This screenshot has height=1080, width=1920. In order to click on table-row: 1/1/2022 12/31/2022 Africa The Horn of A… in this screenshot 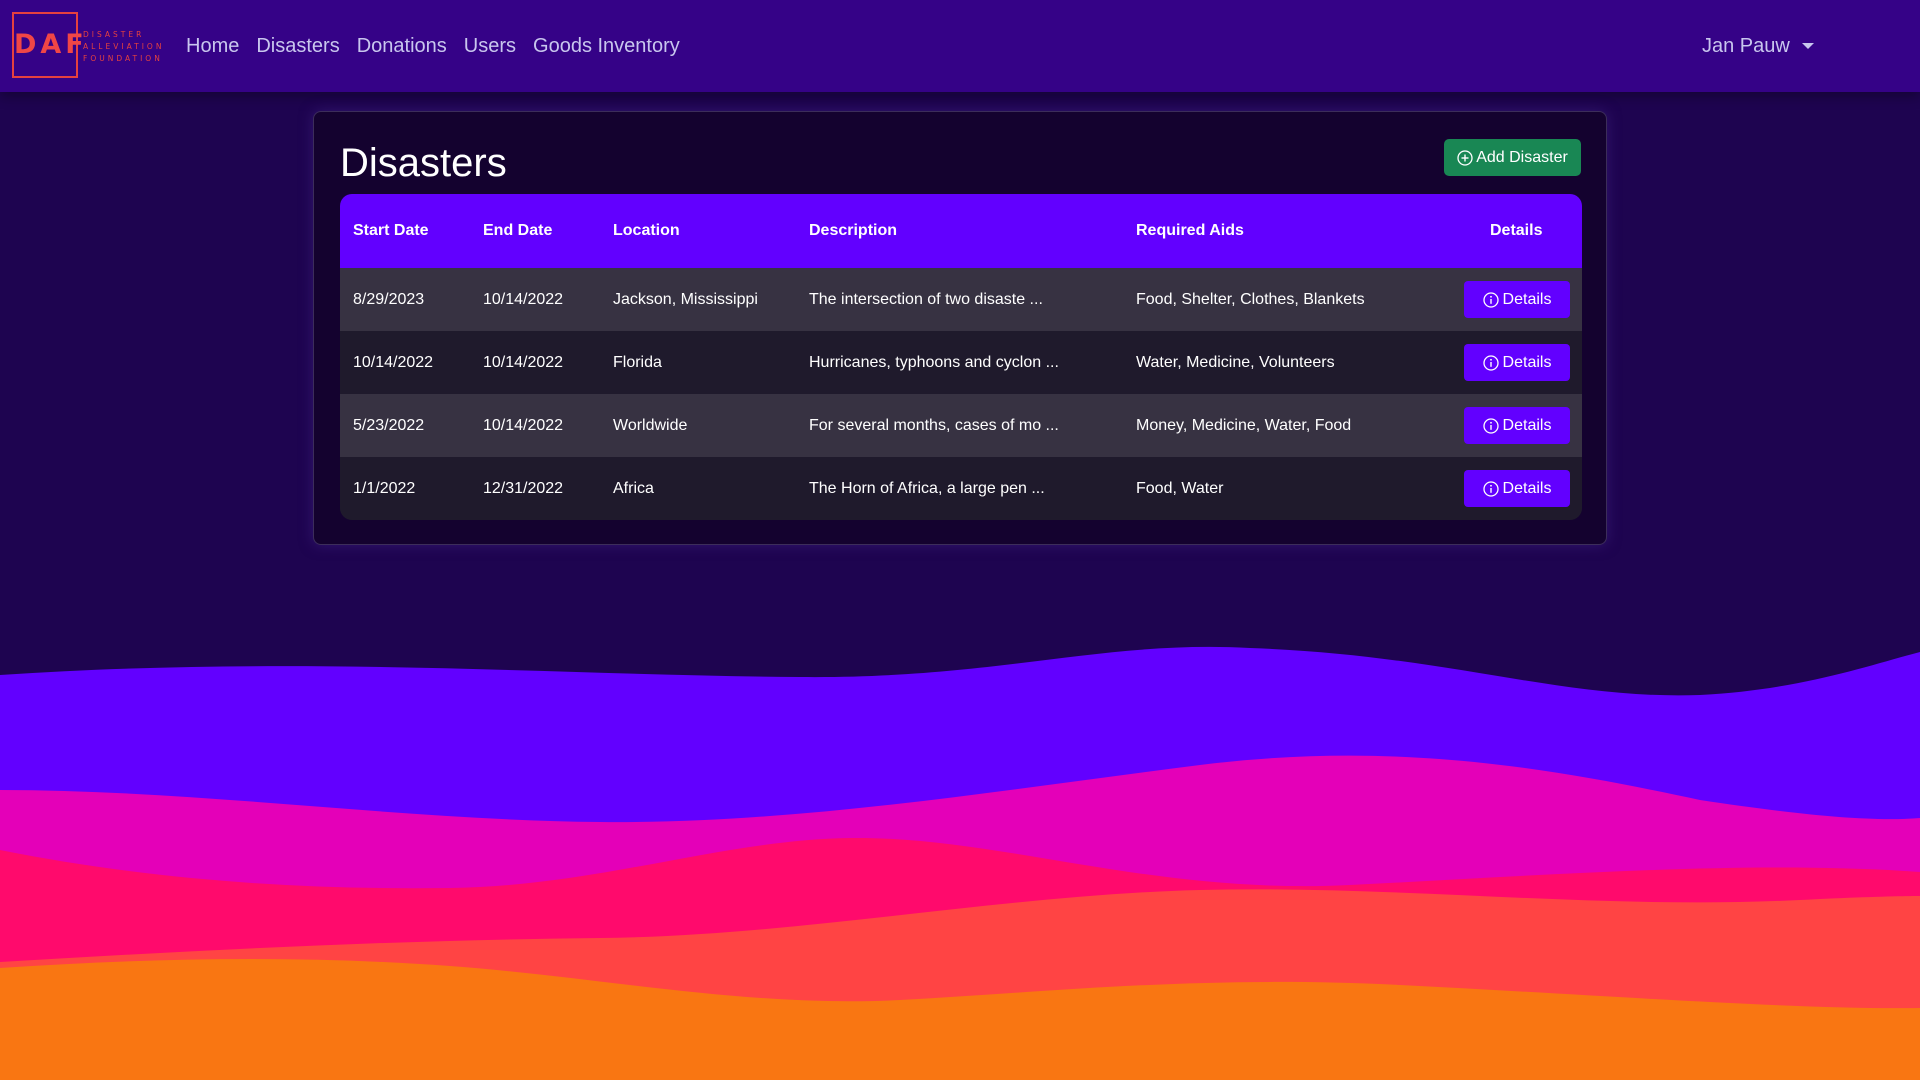, I will do `click(961, 488)`.